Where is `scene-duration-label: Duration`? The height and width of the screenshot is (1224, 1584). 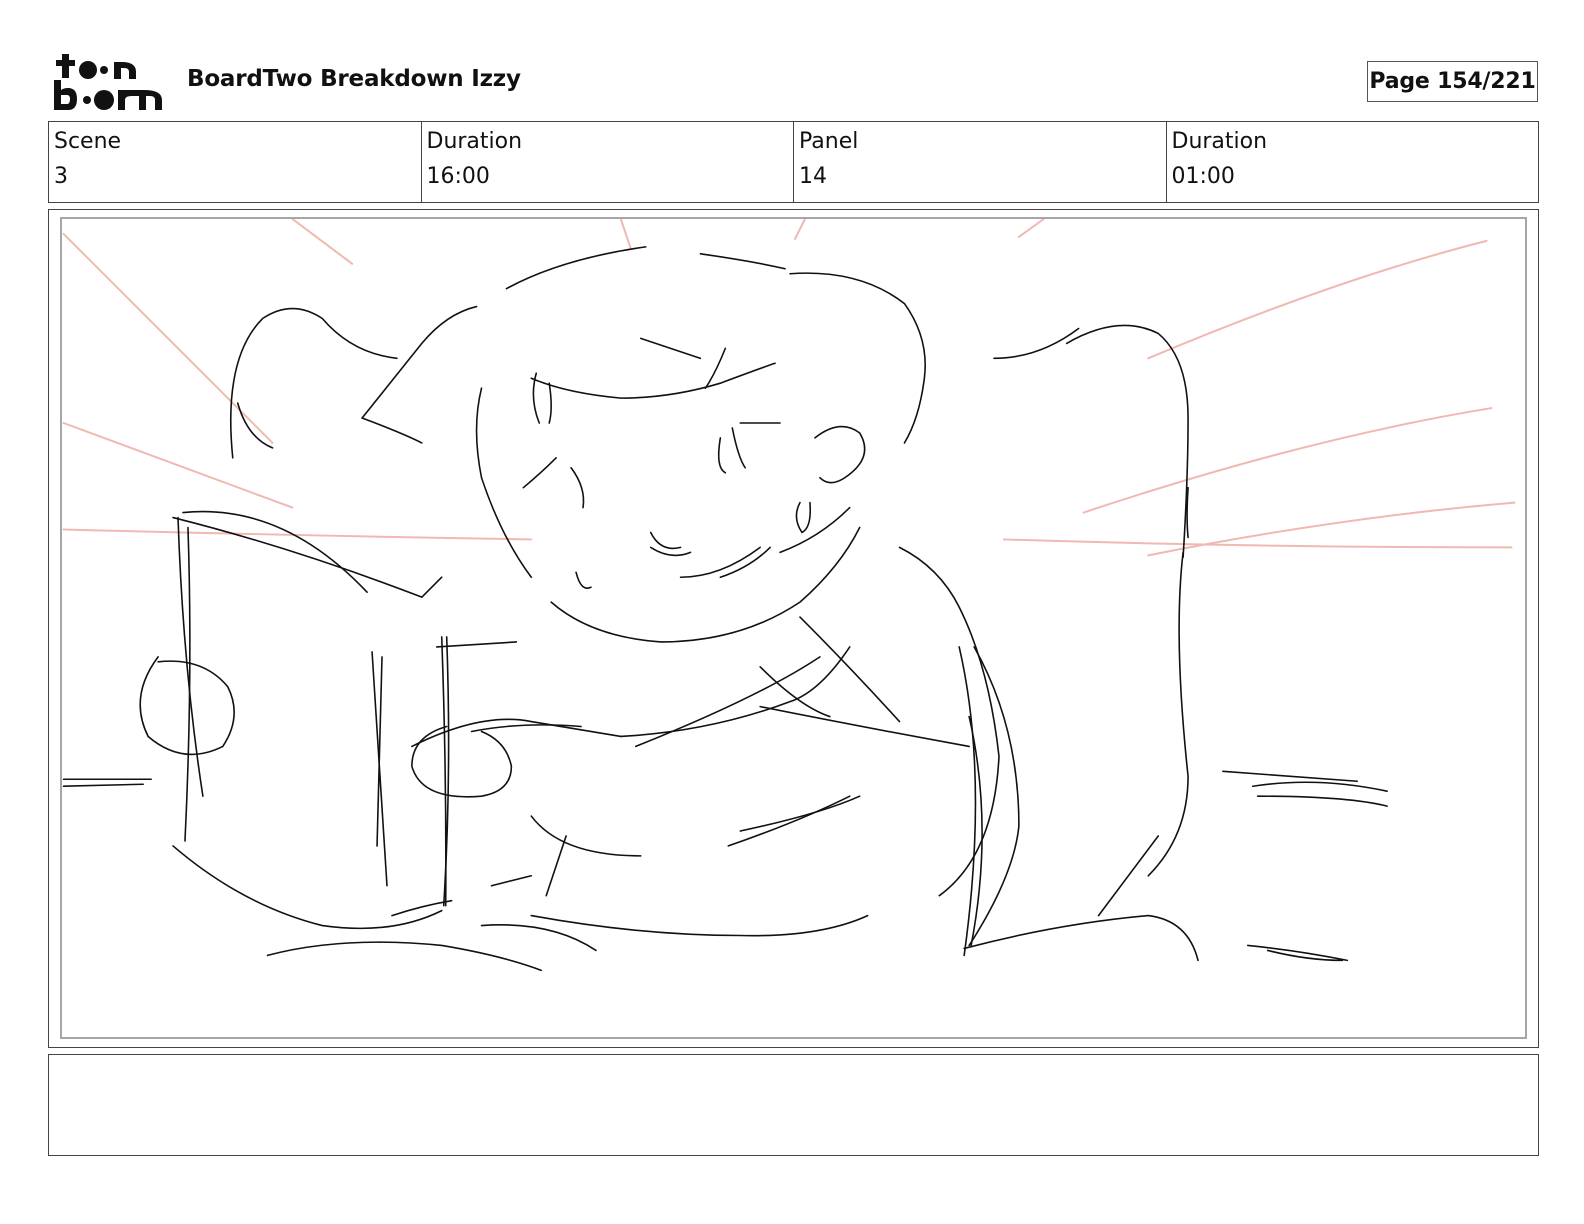
scene-duration-label: Duration is located at coordinates (474, 141).